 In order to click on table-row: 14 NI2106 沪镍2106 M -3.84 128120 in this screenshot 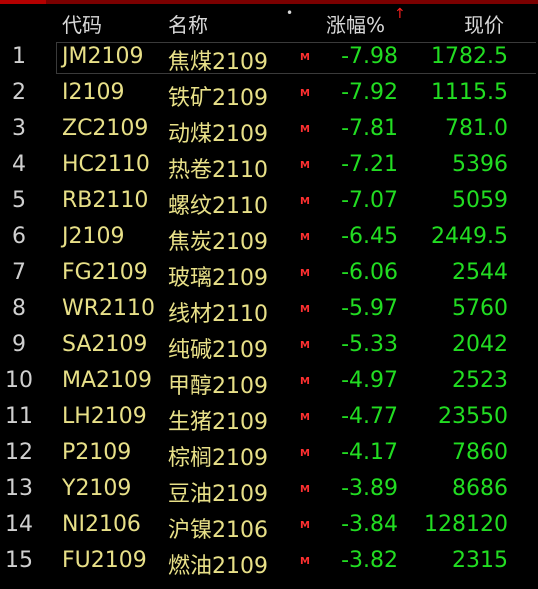, I will do `click(269, 526)`.